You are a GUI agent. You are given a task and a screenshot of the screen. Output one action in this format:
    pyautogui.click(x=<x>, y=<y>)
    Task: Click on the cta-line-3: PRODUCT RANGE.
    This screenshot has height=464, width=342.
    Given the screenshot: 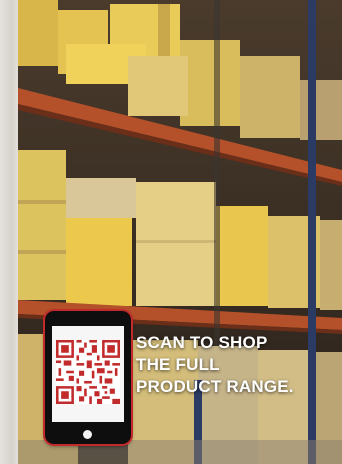 What is the action you would take?
    pyautogui.click(x=215, y=386)
    